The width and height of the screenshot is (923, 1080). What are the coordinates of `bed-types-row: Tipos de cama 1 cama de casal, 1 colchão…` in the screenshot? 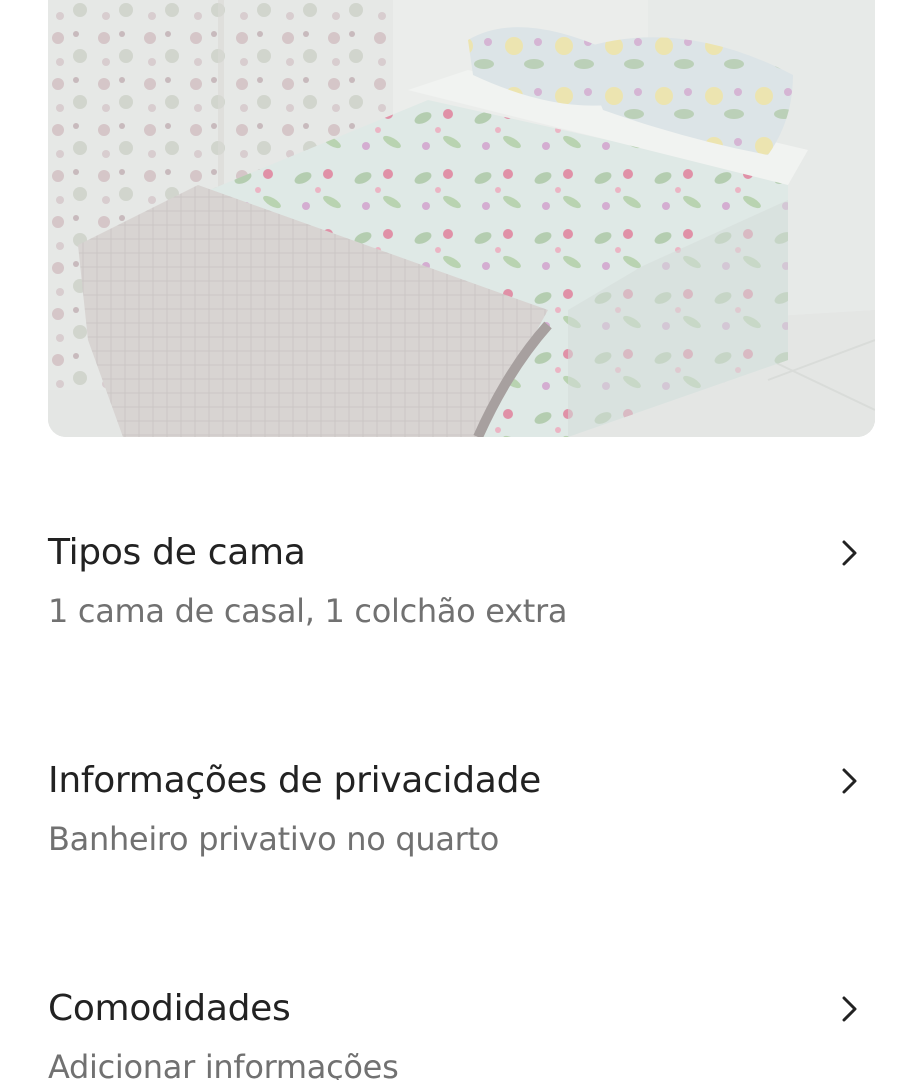 It's located at (461, 586).